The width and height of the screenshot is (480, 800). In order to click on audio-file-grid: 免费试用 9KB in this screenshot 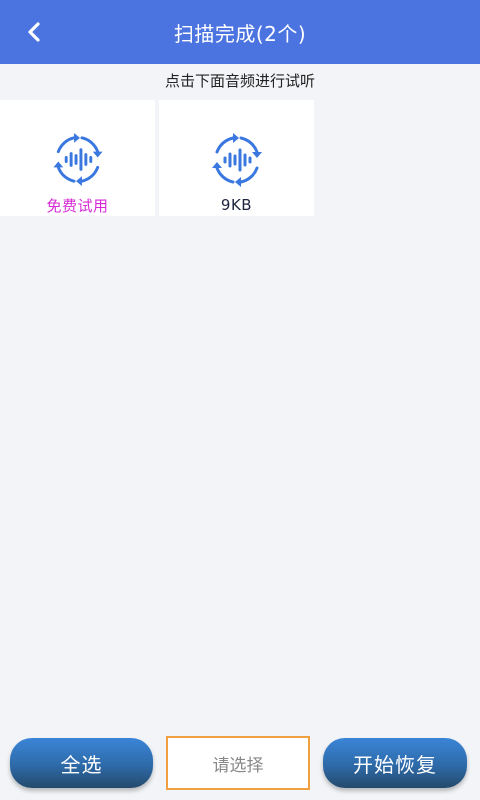, I will do `click(240, 158)`.